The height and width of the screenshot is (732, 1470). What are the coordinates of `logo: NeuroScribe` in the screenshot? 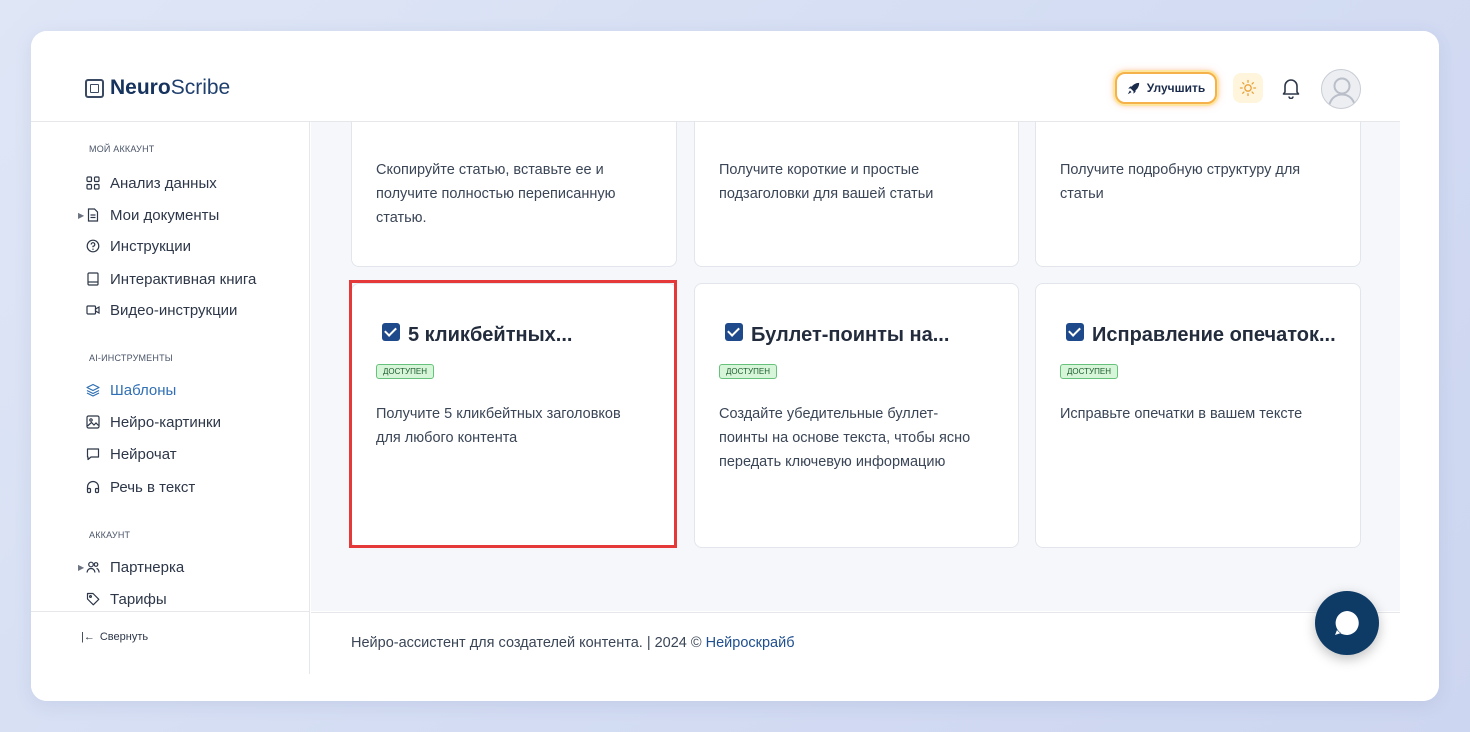 It's located at (157, 88).